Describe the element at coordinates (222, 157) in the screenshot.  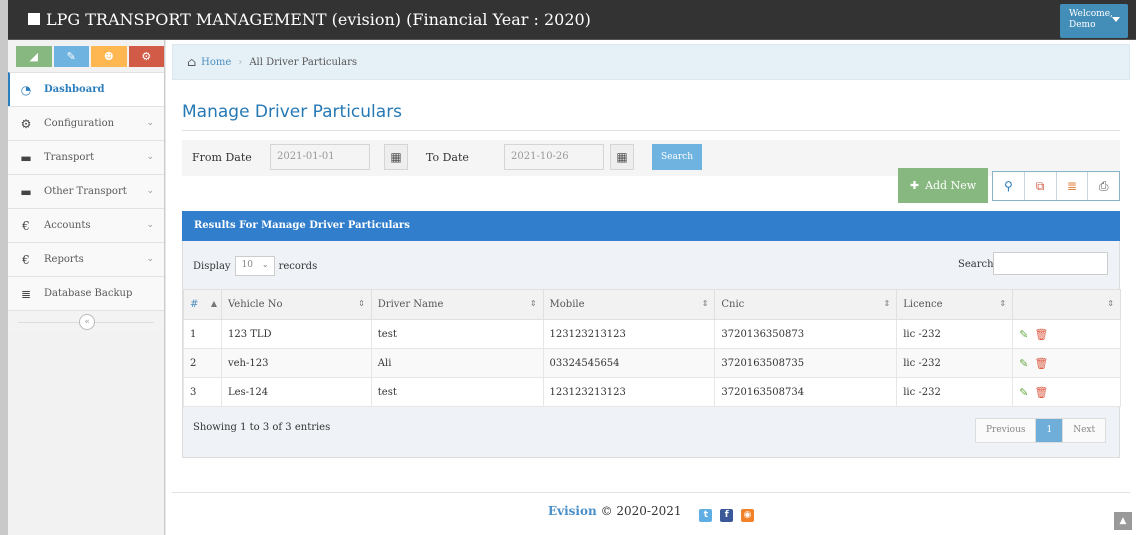
I see `from-date-label: From Date` at that location.